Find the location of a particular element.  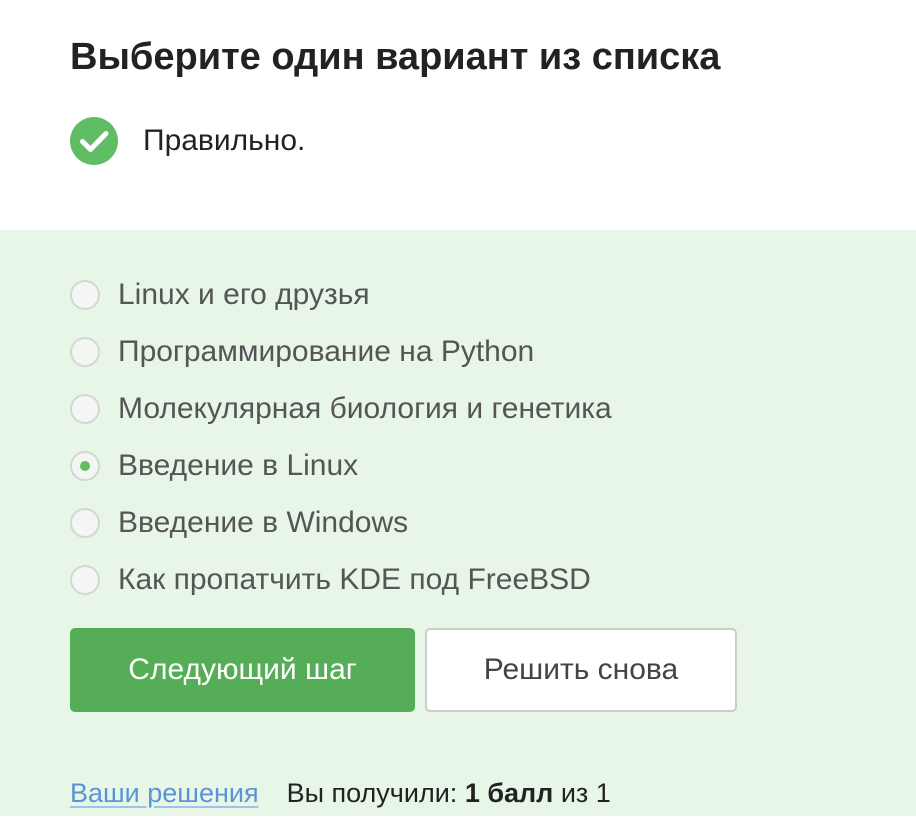

option-label: Как пропатчить KDE под FreeBSD is located at coordinates (354, 579).